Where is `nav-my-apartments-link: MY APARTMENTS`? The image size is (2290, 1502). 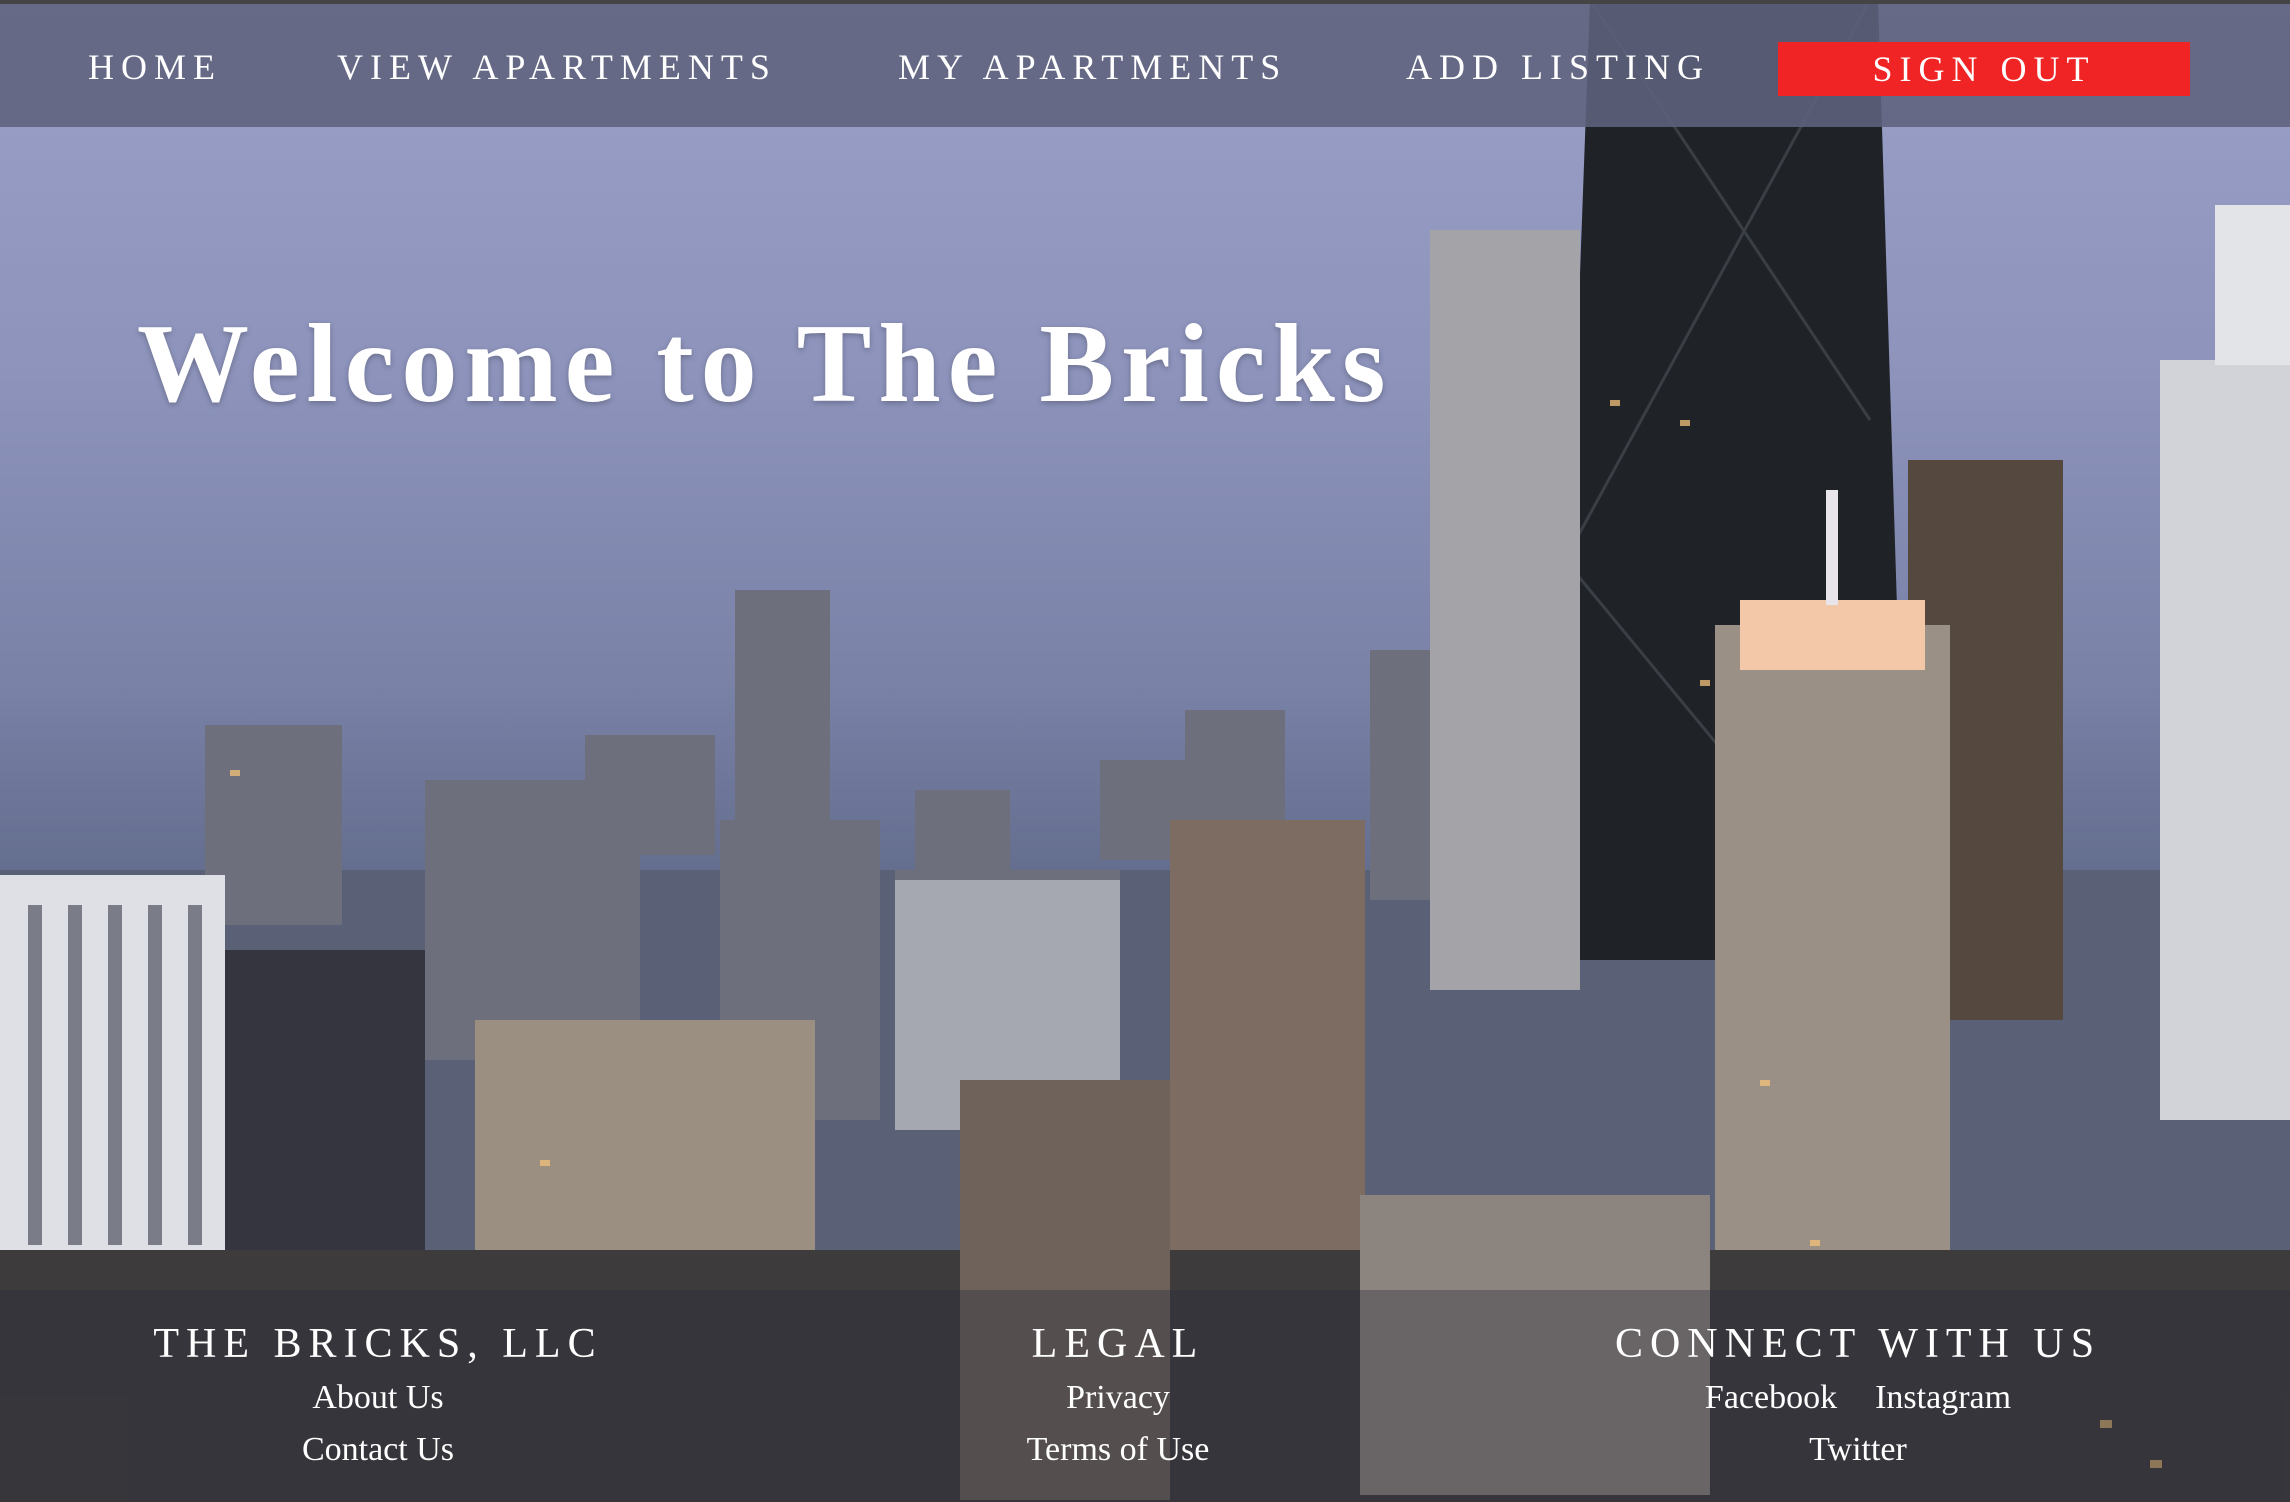
nav-my-apartments-link: MY APARTMENTS is located at coordinates (1092, 67).